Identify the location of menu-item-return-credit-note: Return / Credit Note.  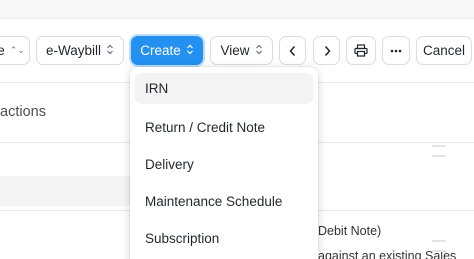
(224, 127).